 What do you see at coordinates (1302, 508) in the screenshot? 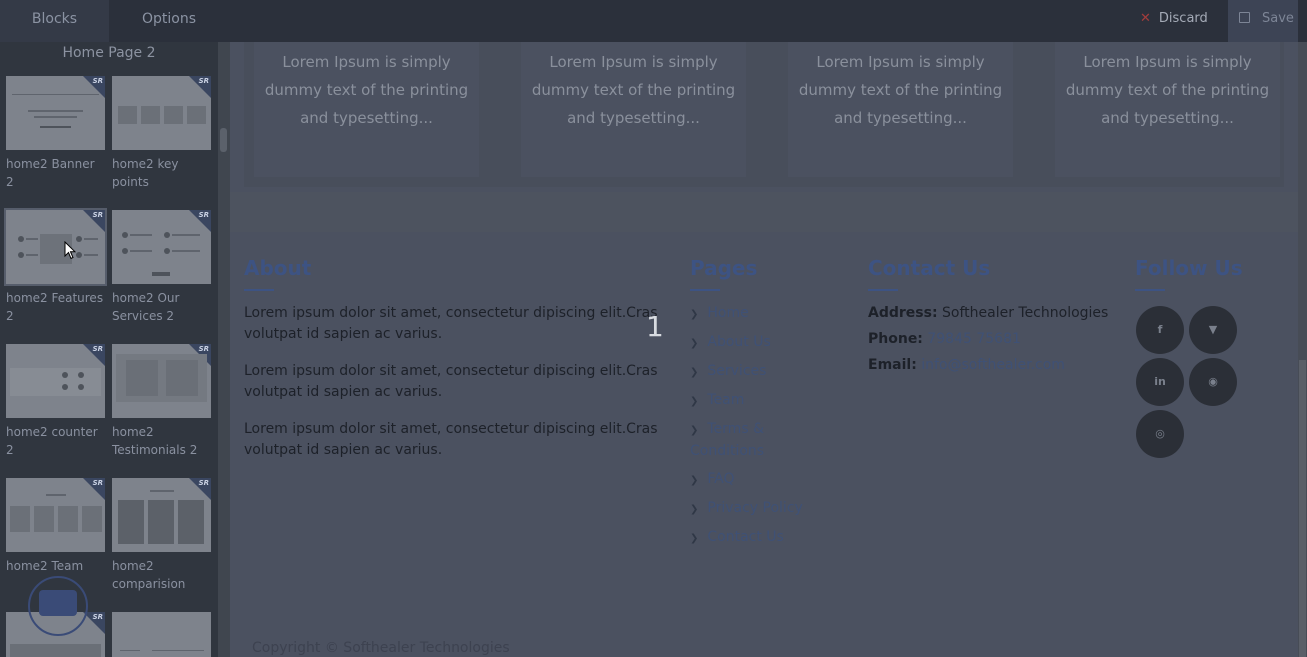
I see `canvas-scrollbar-thumb` at bounding box center [1302, 508].